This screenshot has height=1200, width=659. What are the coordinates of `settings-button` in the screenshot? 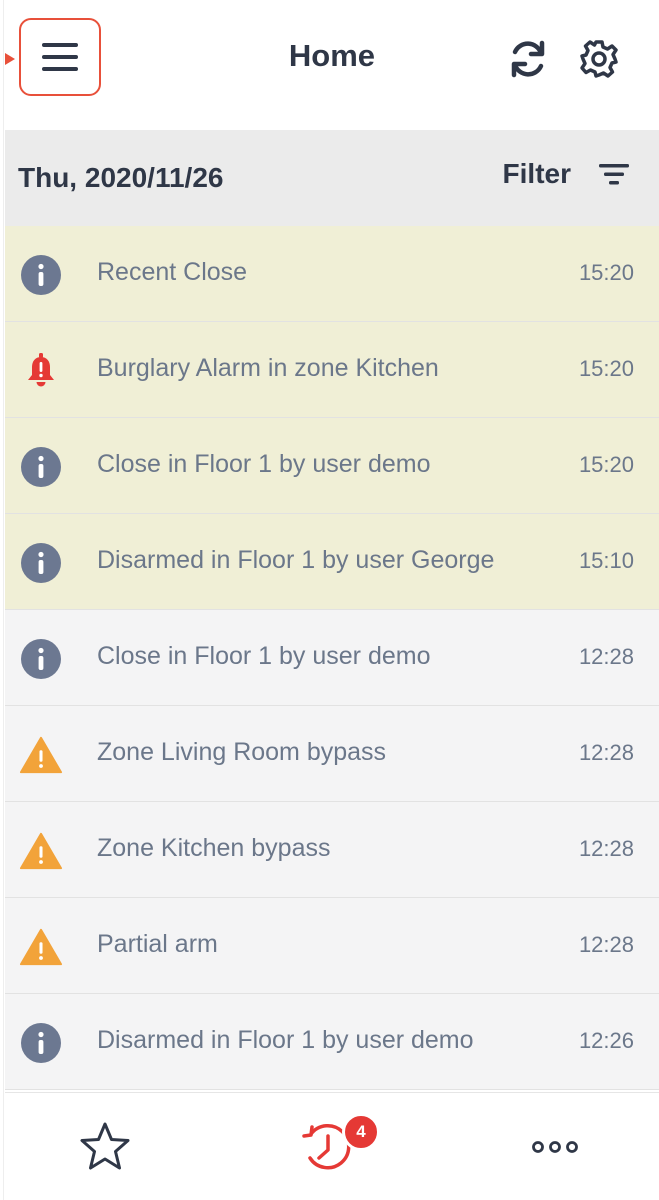 It's located at (599, 59).